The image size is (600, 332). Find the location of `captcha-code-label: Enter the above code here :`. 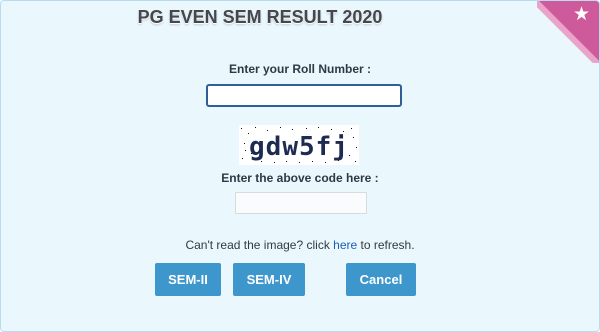

captcha-code-label: Enter the above code here : is located at coordinates (300, 178).